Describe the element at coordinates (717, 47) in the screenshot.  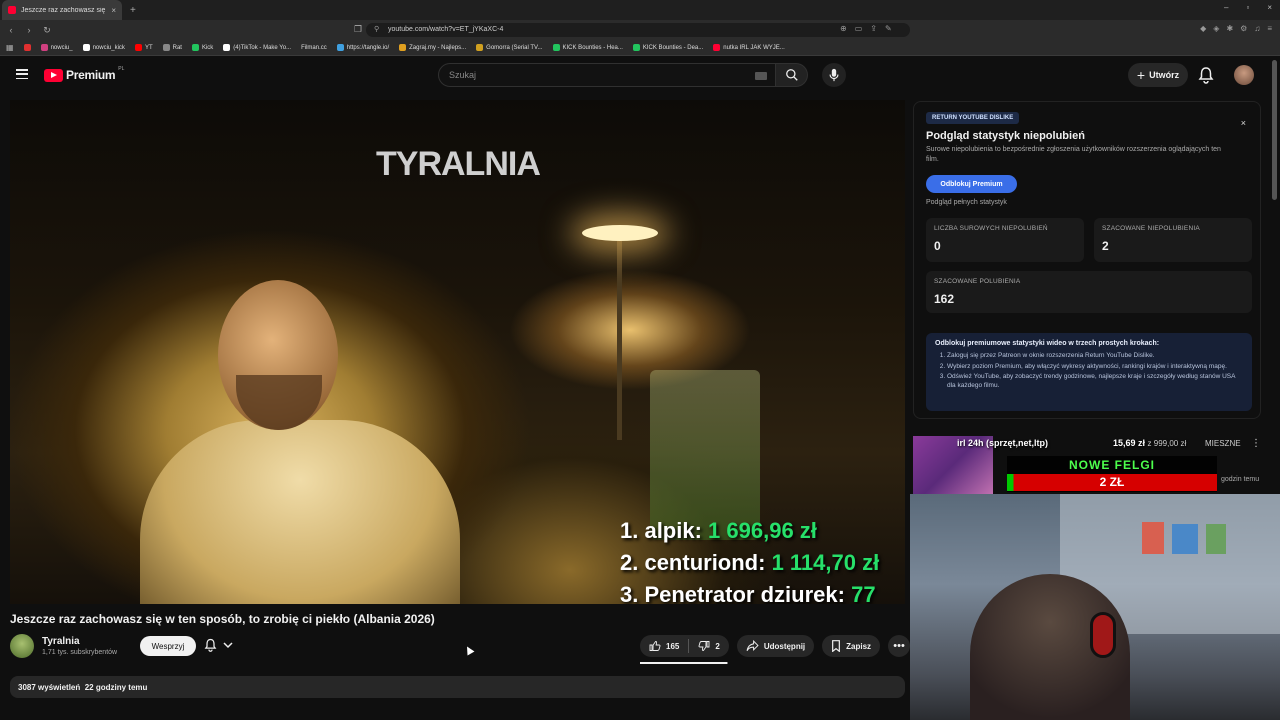
I see `youtube-icon` at that location.